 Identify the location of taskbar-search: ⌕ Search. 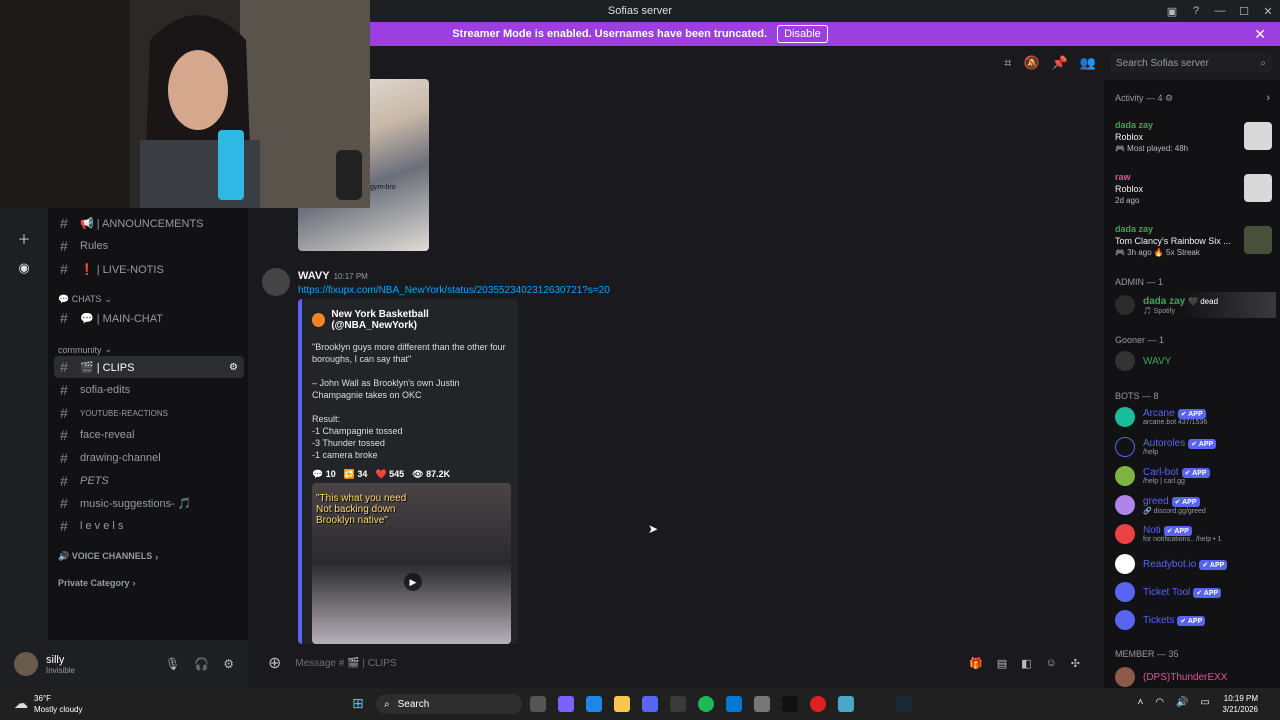
(449, 704).